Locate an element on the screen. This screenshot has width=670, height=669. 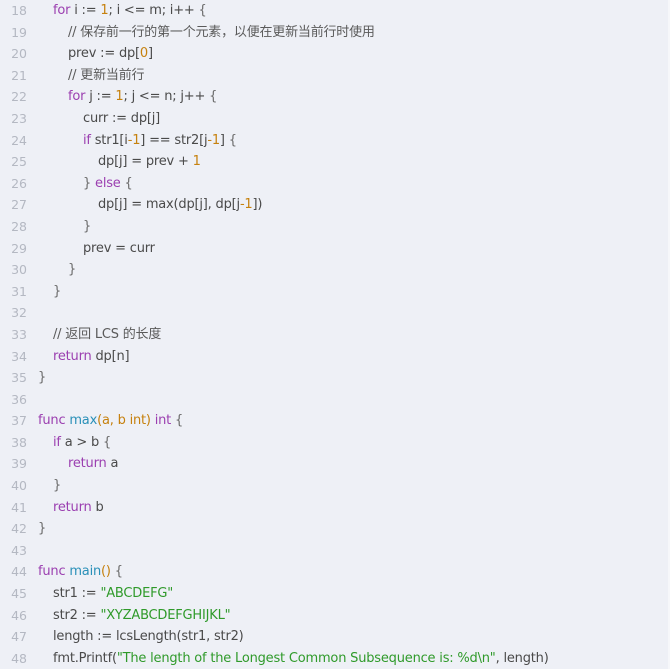
code-line: 26} else { is located at coordinates (274, 184).